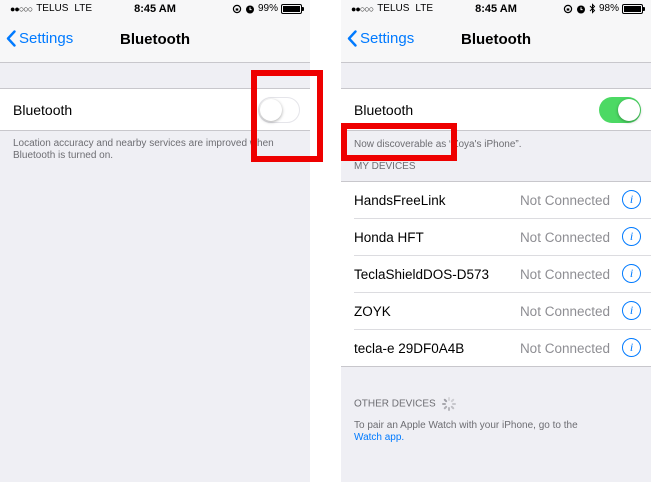 The width and height of the screenshot is (651, 482). I want to click on bluetooth-toggle, so click(620, 110).